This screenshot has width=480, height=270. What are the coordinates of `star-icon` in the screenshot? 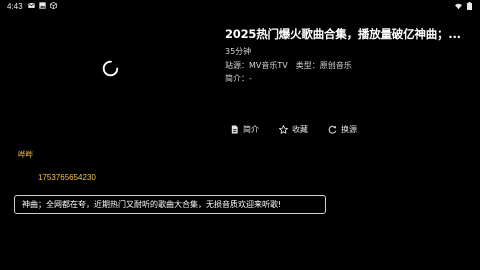 It's located at (283, 129).